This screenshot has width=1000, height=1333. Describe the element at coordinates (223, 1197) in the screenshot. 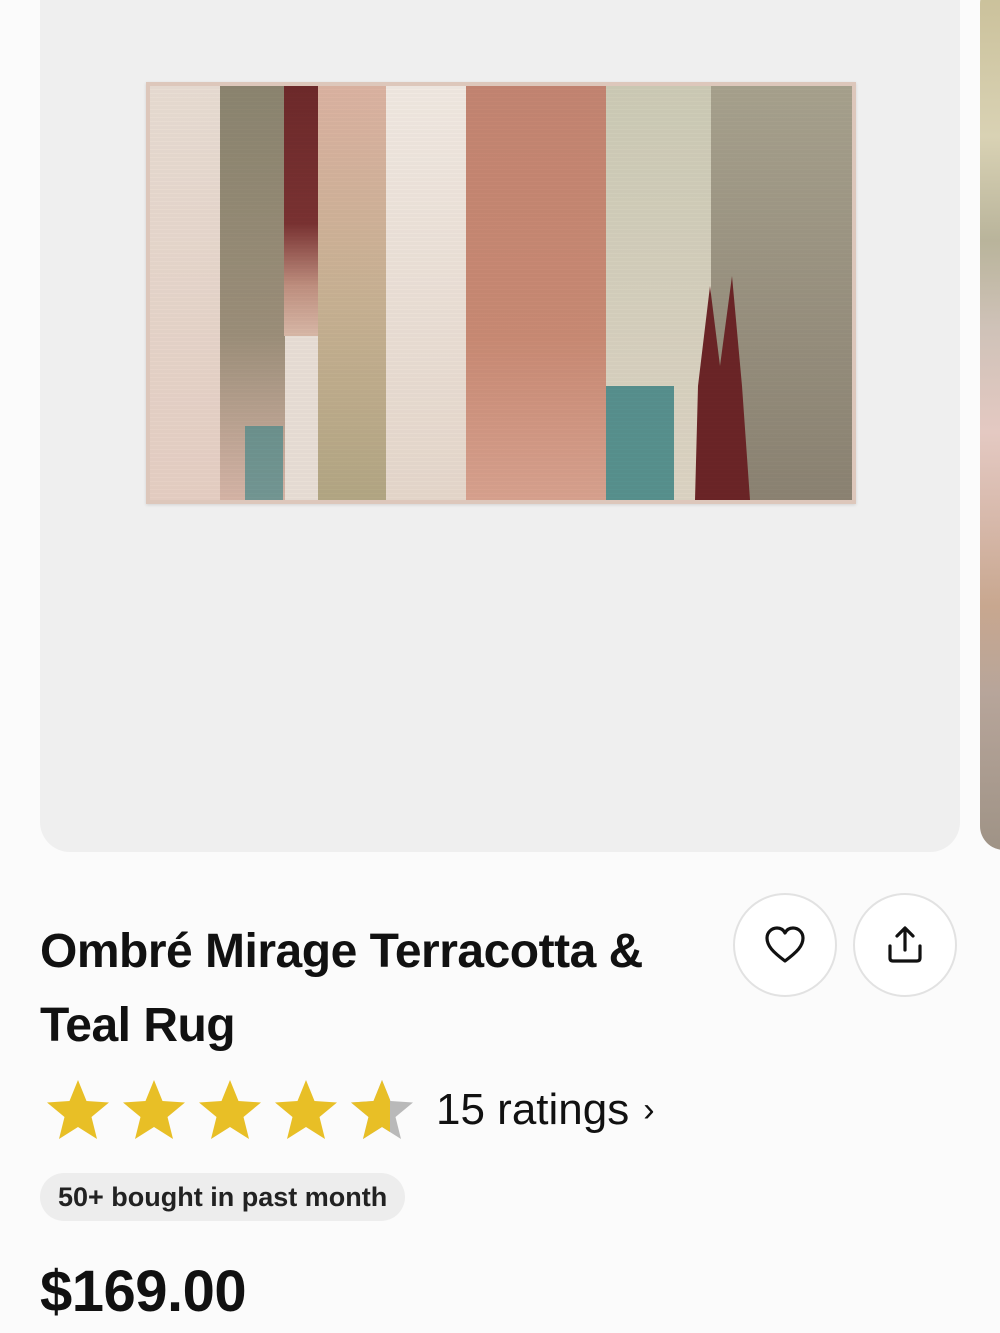

I see `purchase-badge: 50+ bought in past month` at that location.